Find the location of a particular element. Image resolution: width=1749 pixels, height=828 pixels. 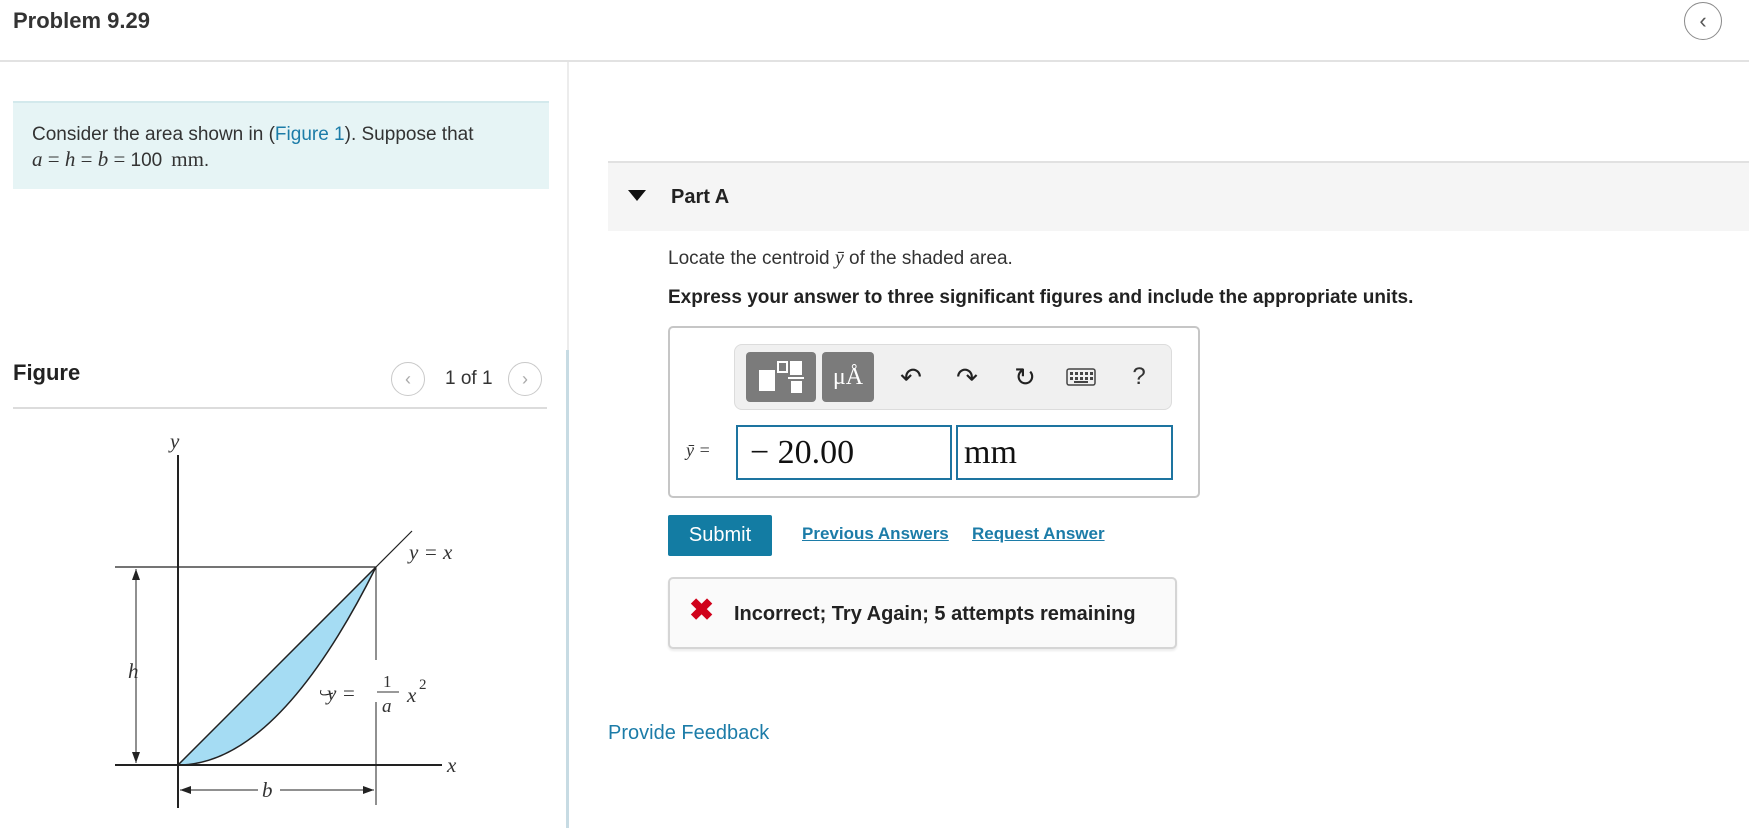

figure-pager: 1 of 1 is located at coordinates (469, 378).